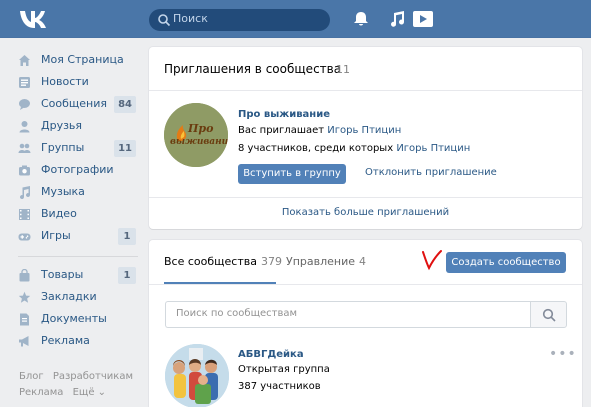 This screenshot has height=407, width=591. Describe the element at coordinates (56, 235) in the screenshot. I see `nav-item-label: Игры` at that location.